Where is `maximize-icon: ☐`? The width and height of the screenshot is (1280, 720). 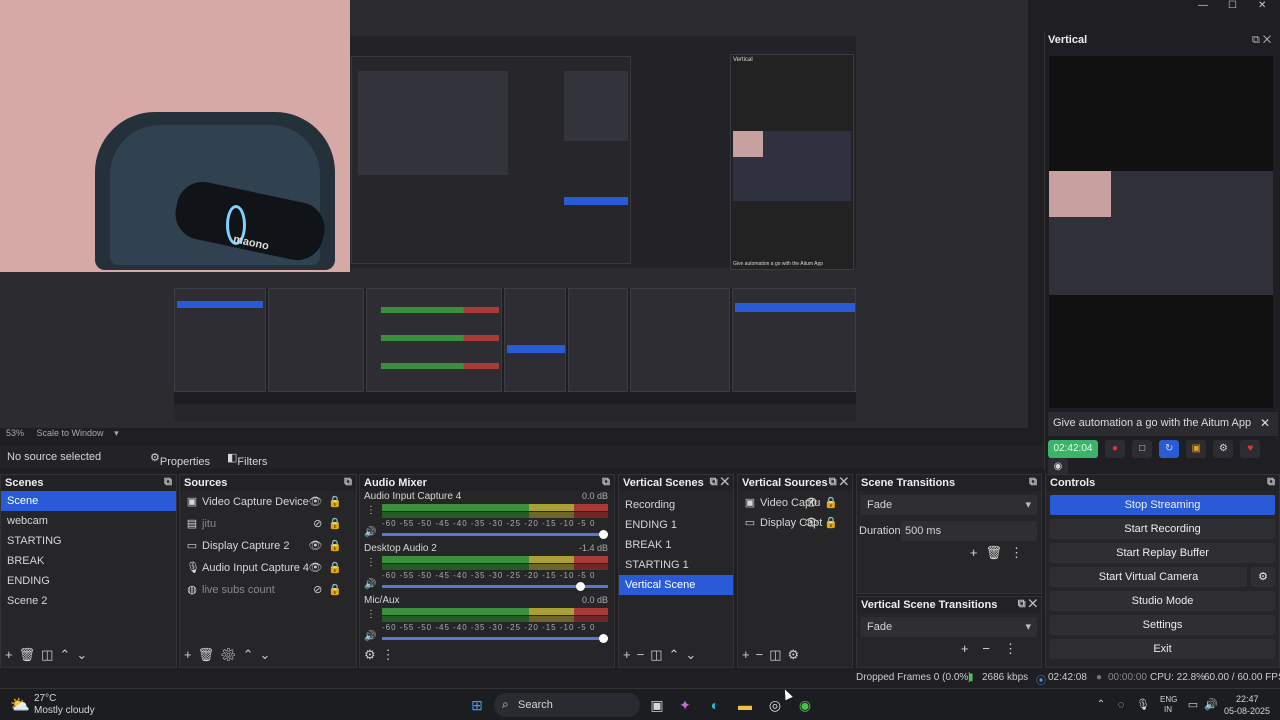 maximize-icon: ☐ is located at coordinates (1232, 5).